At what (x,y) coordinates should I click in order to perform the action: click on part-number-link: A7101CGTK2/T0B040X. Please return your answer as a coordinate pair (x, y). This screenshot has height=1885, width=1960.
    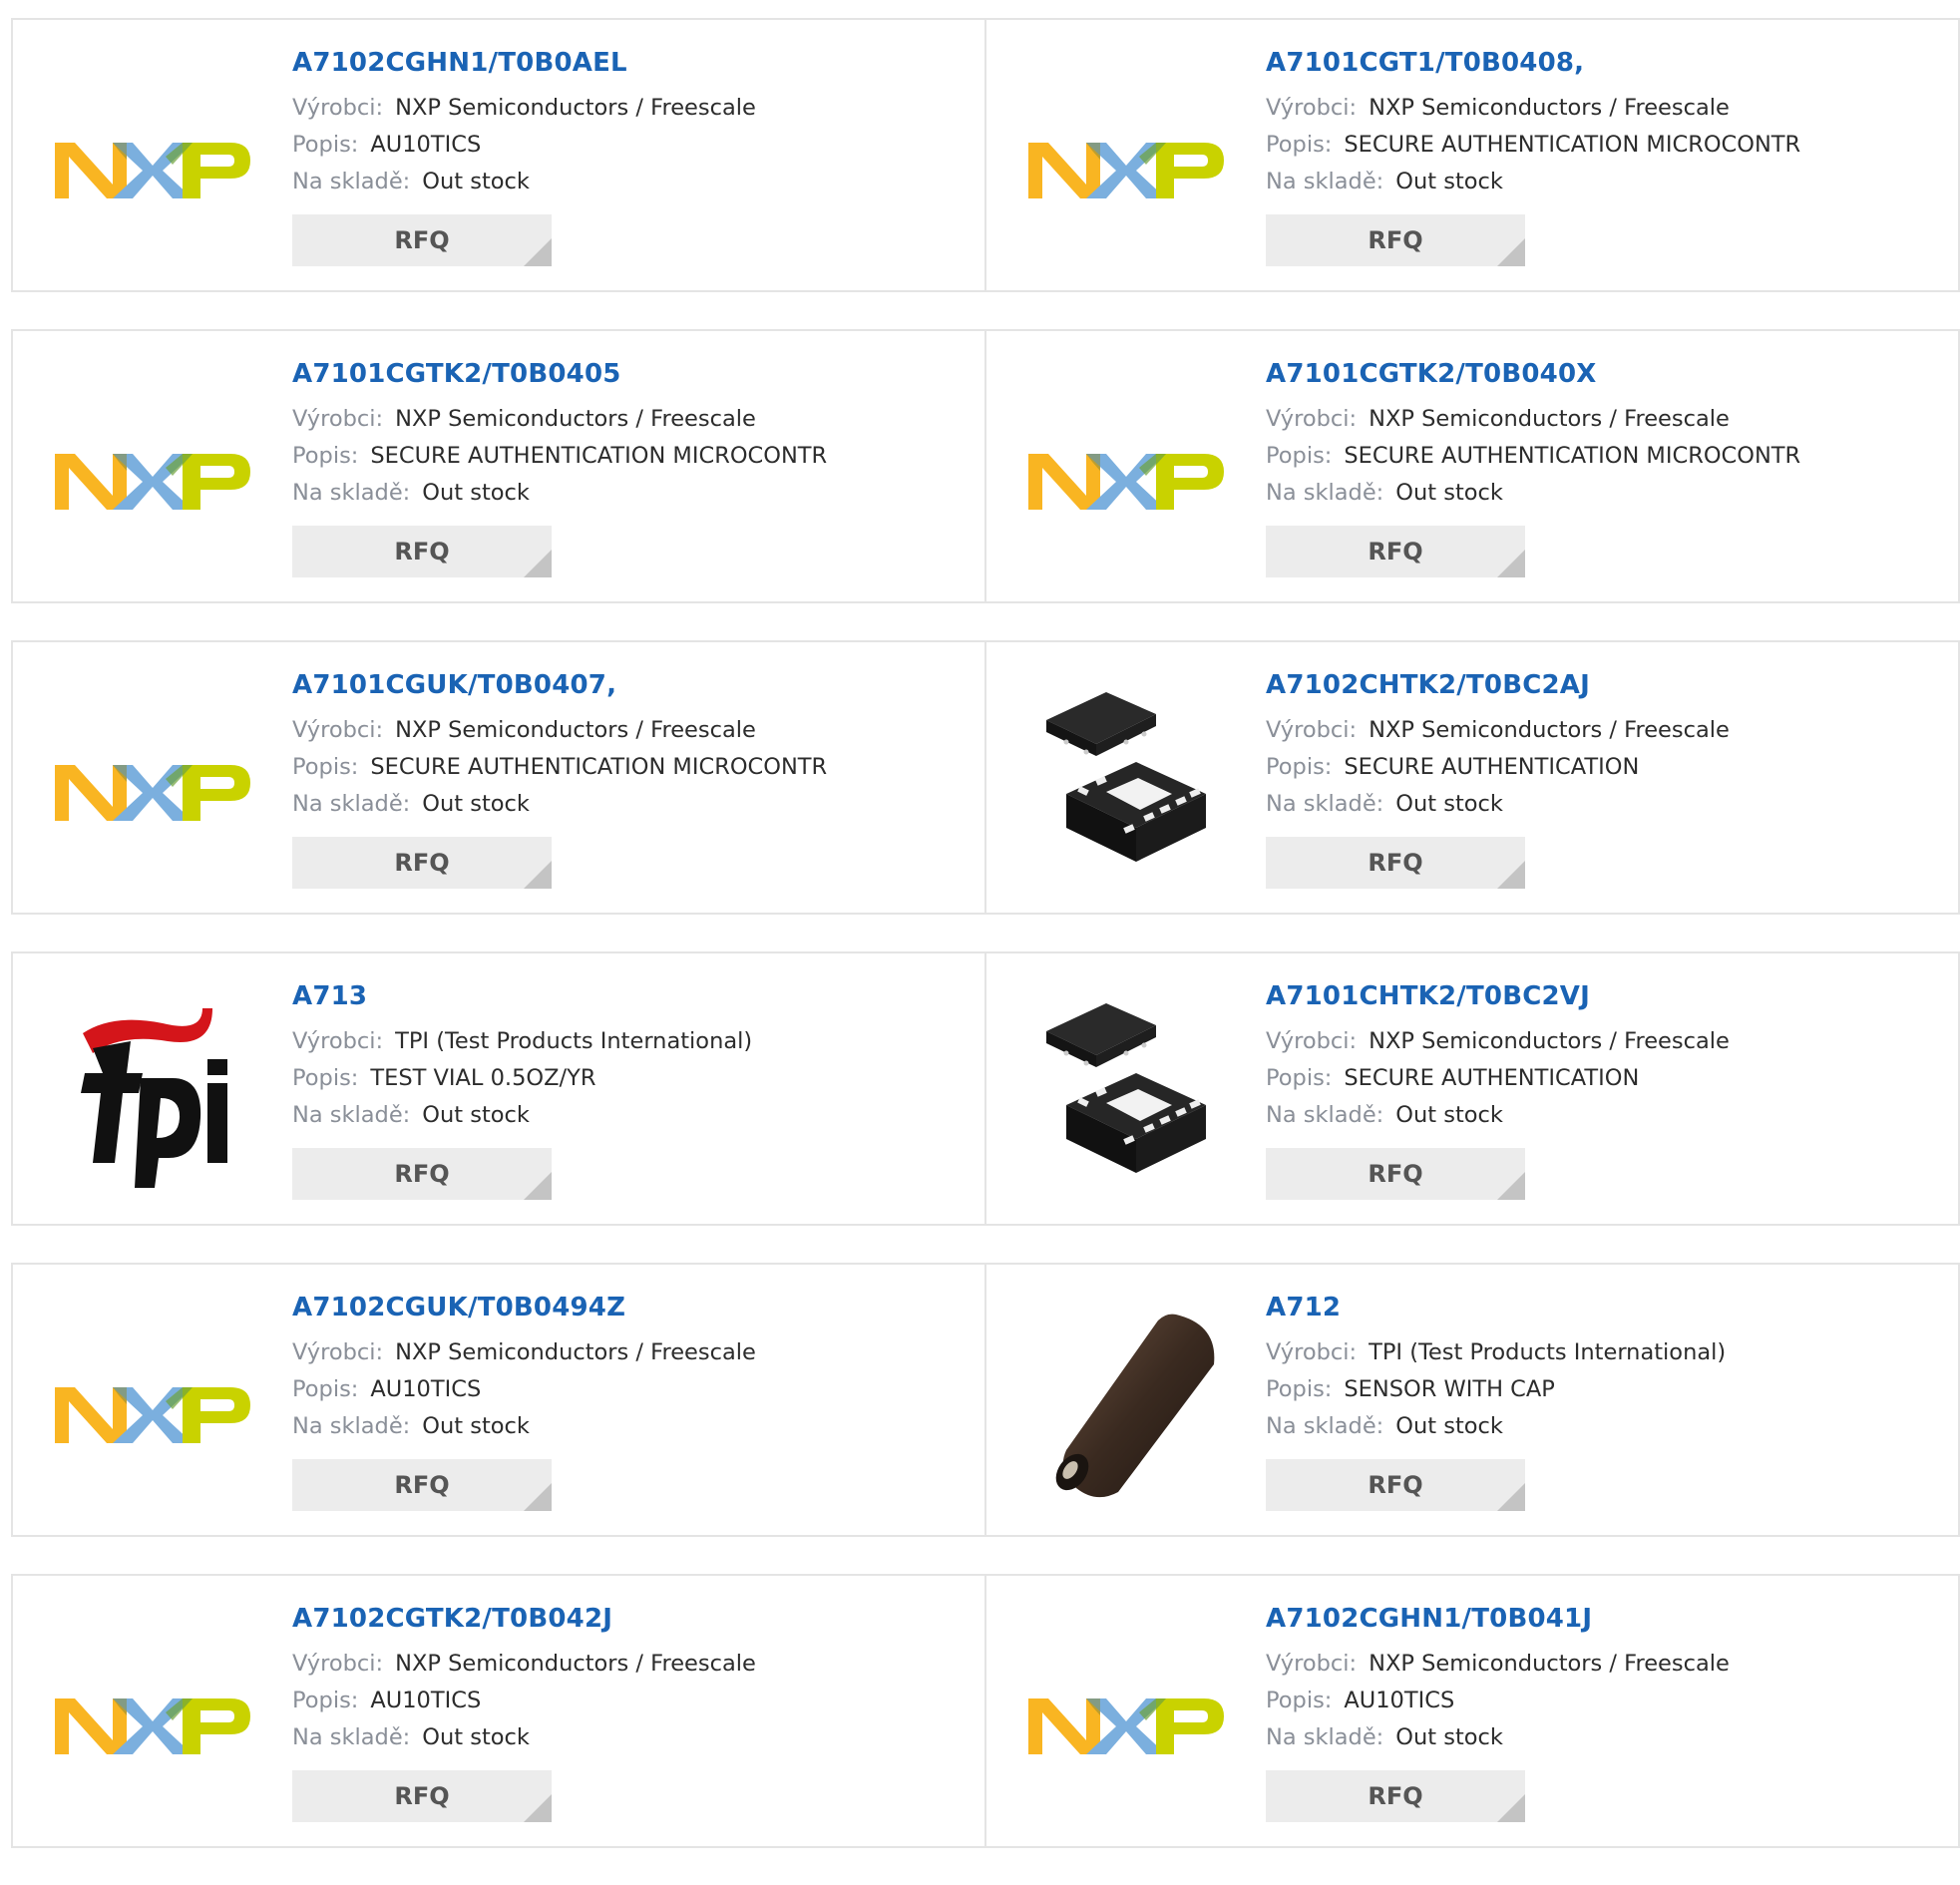
    Looking at the image, I should click on (1431, 374).